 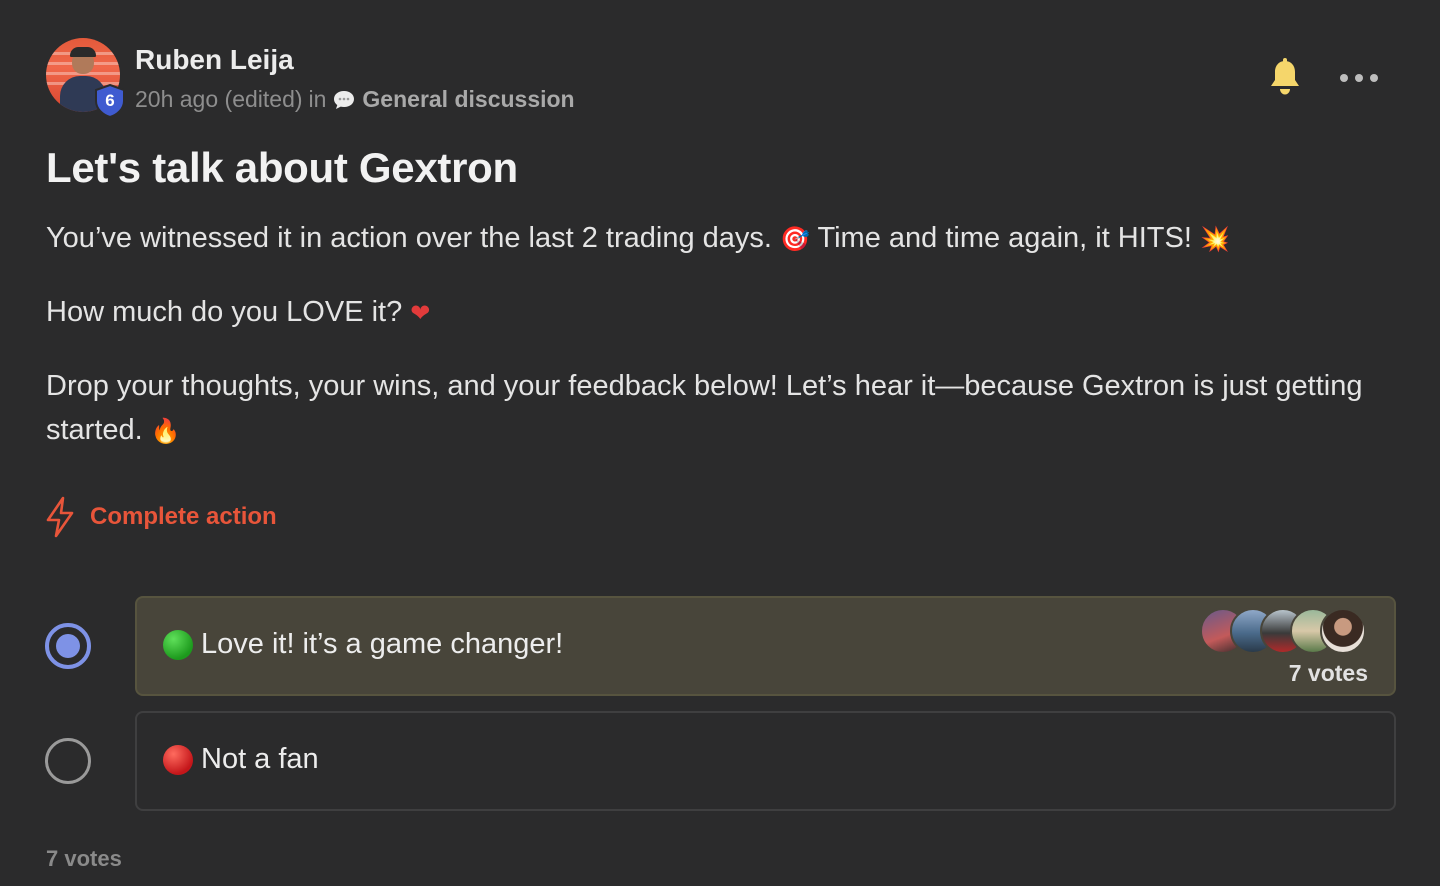 What do you see at coordinates (178, 644) in the screenshot?
I see `green-circle-icon` at bounding box center [178, 644].